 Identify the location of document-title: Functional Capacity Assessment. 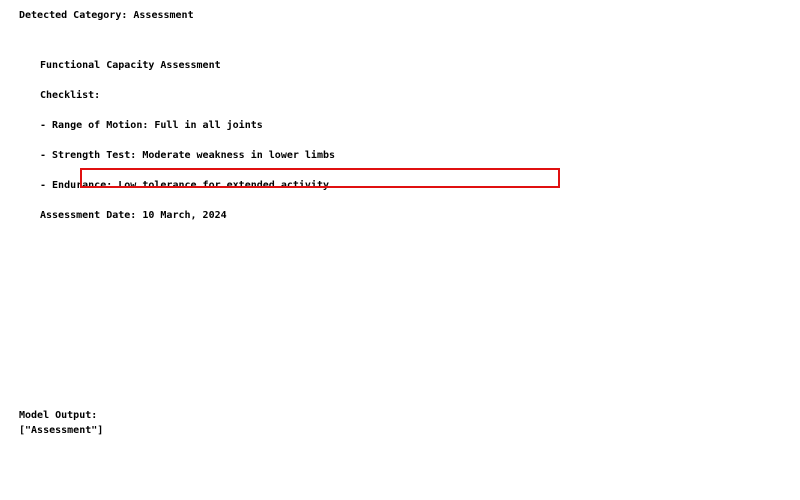
(130, 65).